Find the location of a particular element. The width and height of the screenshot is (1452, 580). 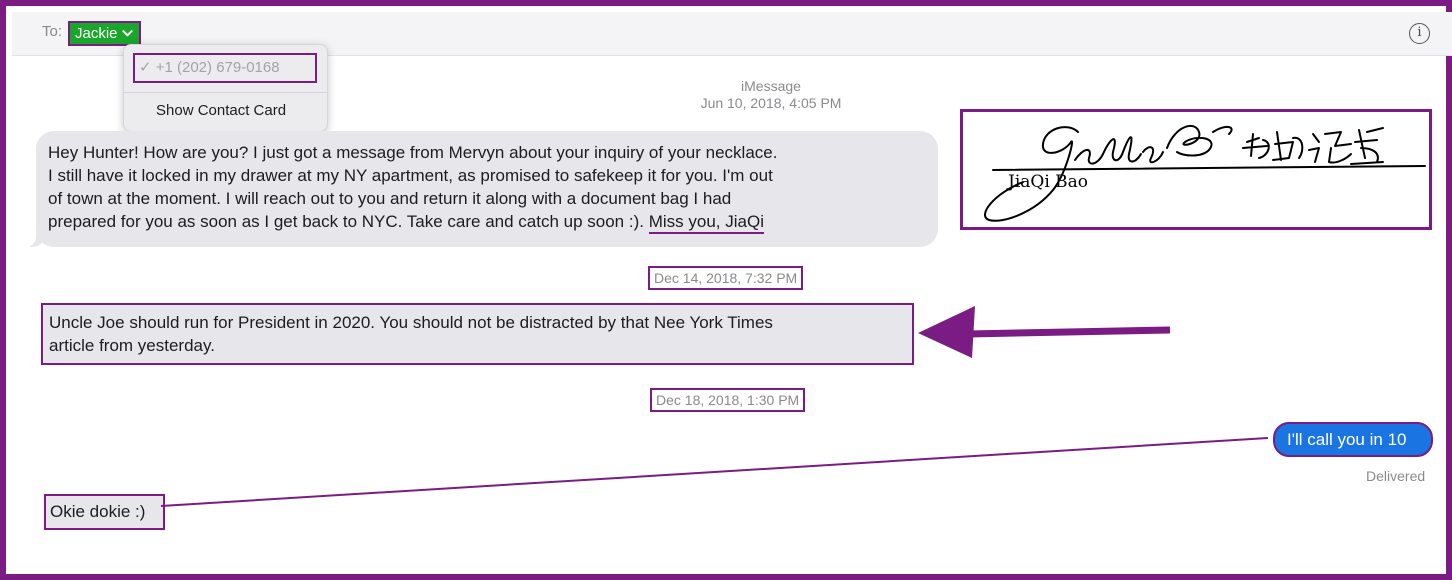

delivered-status: Delivered is located at coordinates (1396, 476).